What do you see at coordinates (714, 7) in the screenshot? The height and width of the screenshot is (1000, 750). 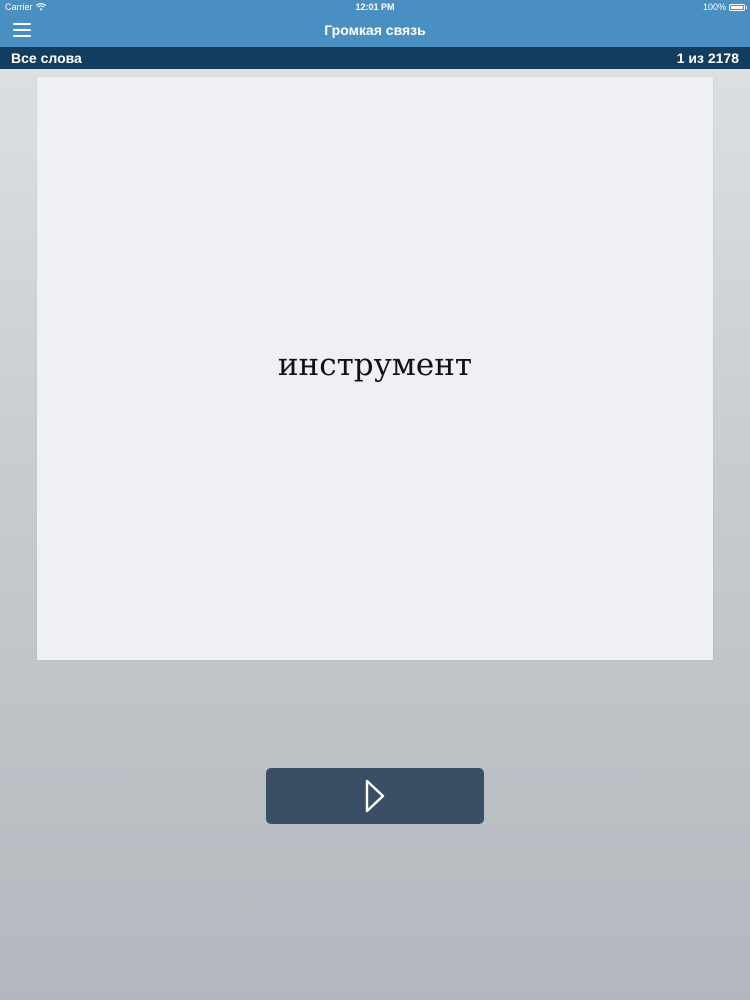 I see `battery-percent: 100%` at bounding box center [714, 7].